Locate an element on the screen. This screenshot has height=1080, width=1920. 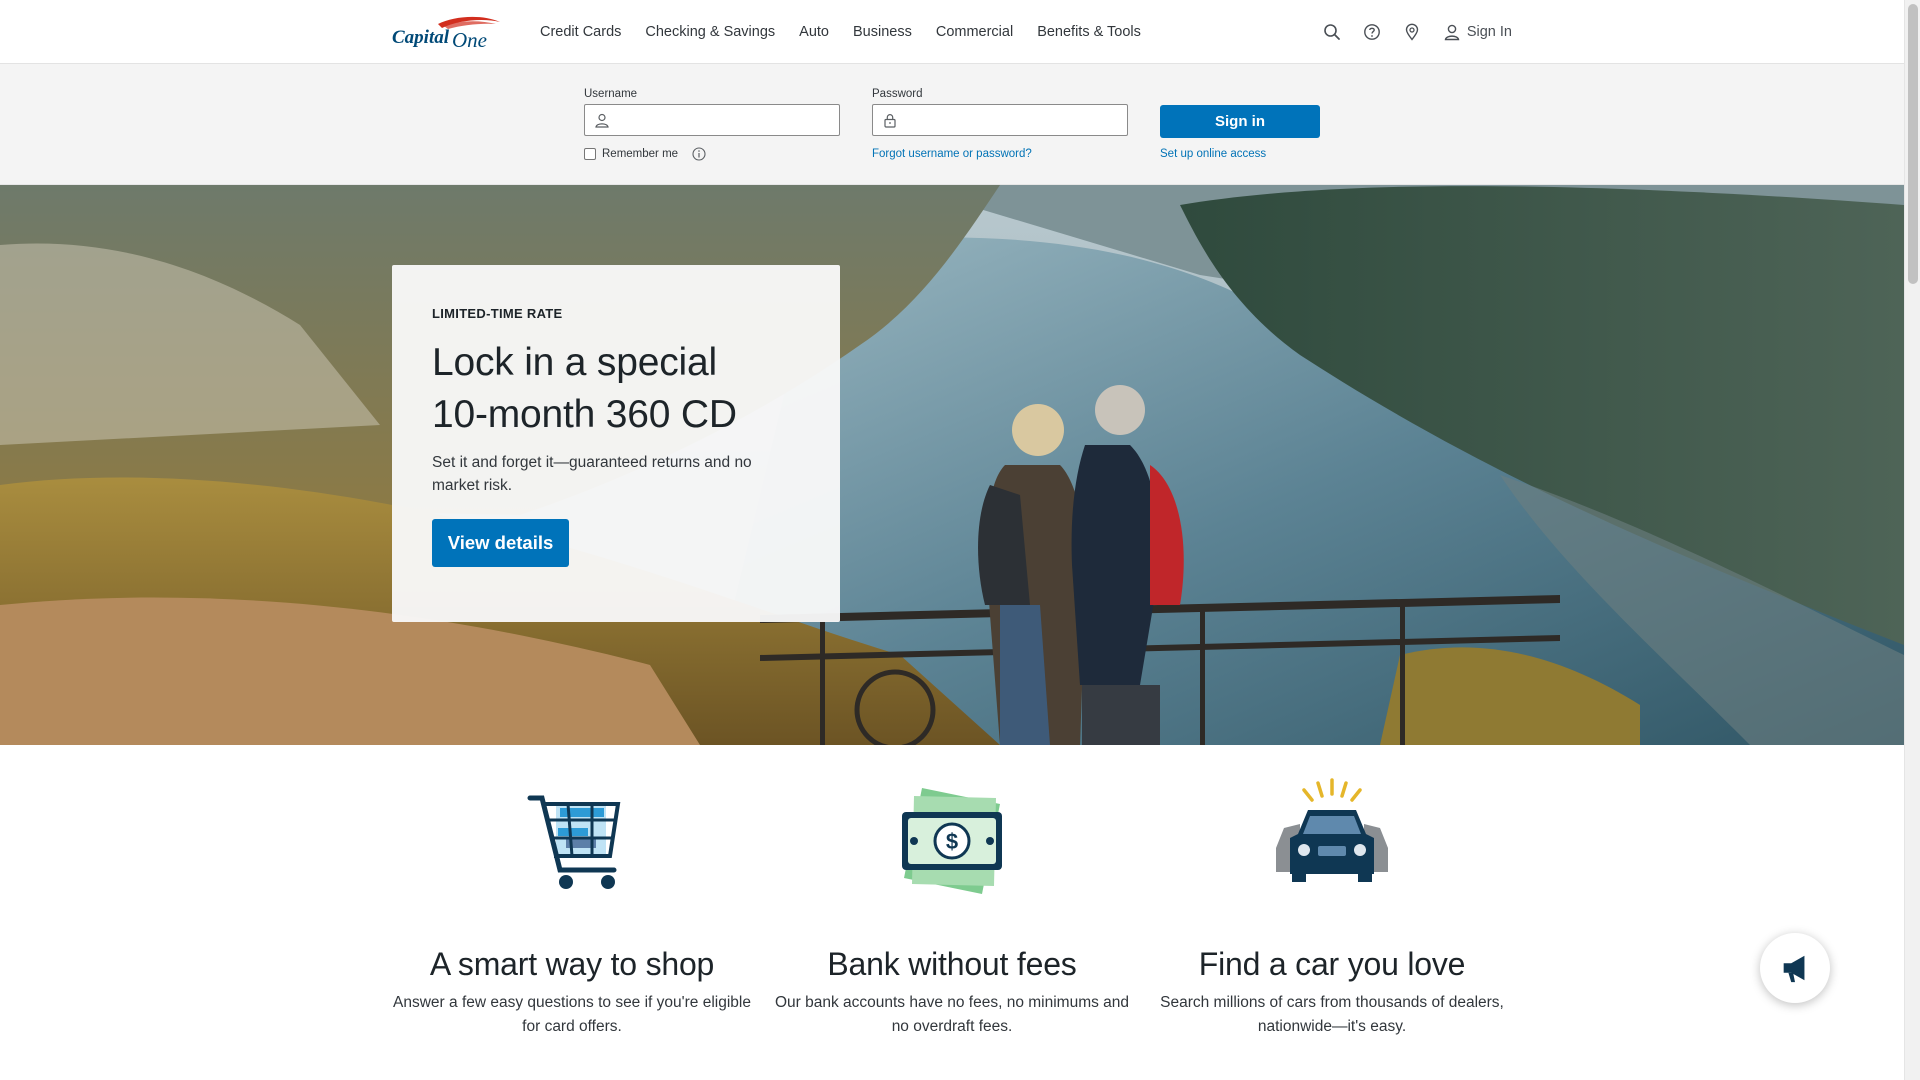
nav-checking-savings: Checking & Savings is located at coordinates (710, 32).